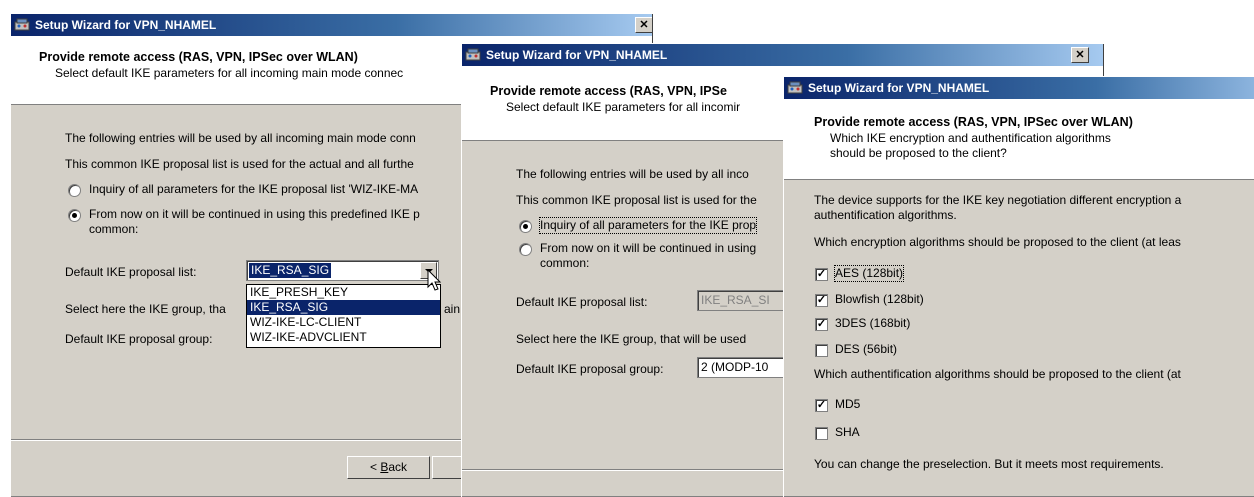 Image resolution: width=1254 pixels, height=497 pixels. What do you see at coordinates (1019, 88) in the screenshot?
I see `title-bar: Setup Wizard for VPN_NHAMEL` at bounding box center [1019, 88].